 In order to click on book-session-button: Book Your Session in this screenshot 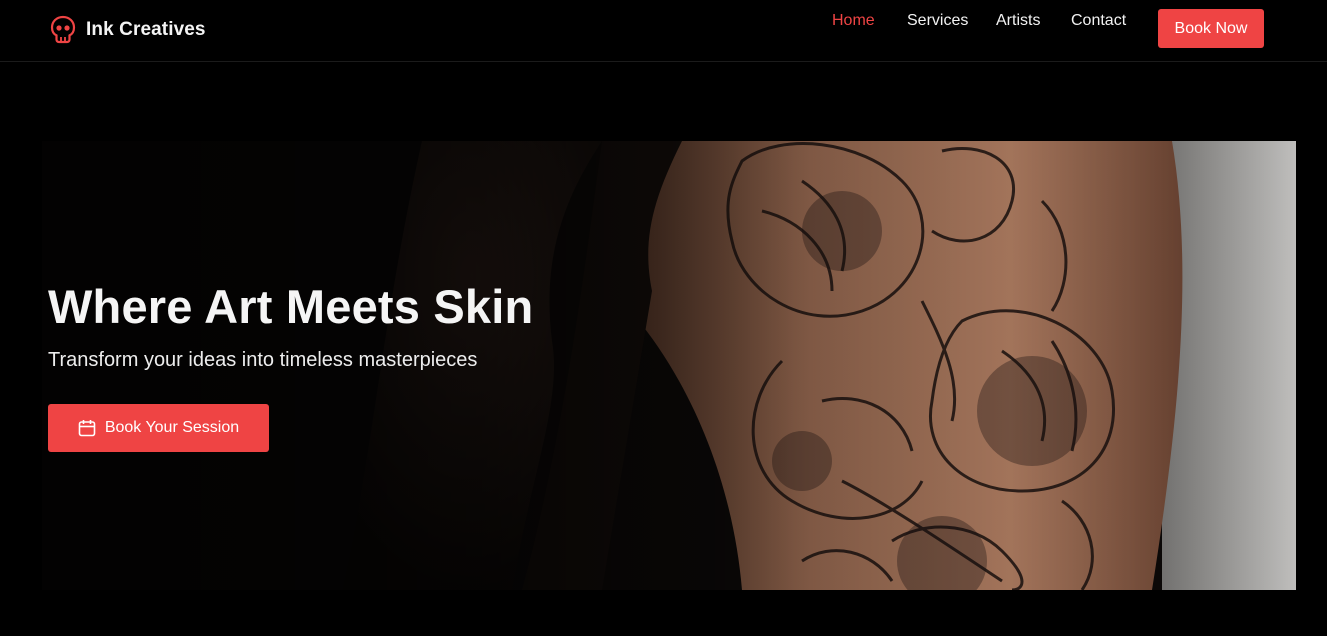, I will do `click(158, 428)`.